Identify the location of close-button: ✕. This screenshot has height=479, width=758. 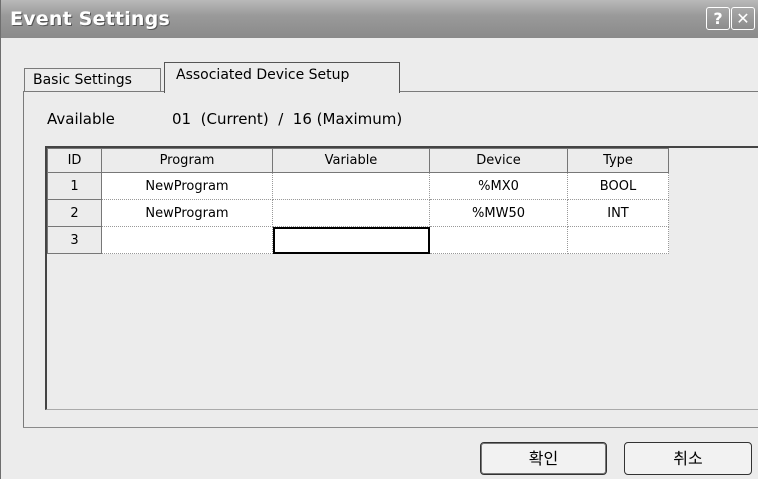
(743, 18).